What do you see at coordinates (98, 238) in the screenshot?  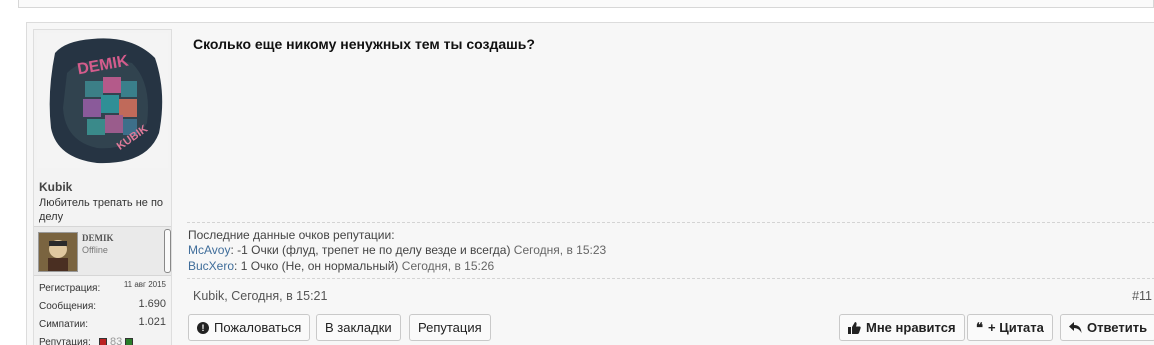 I see `mini-profile-name: DEMIK` at bounding box center [98, 238].